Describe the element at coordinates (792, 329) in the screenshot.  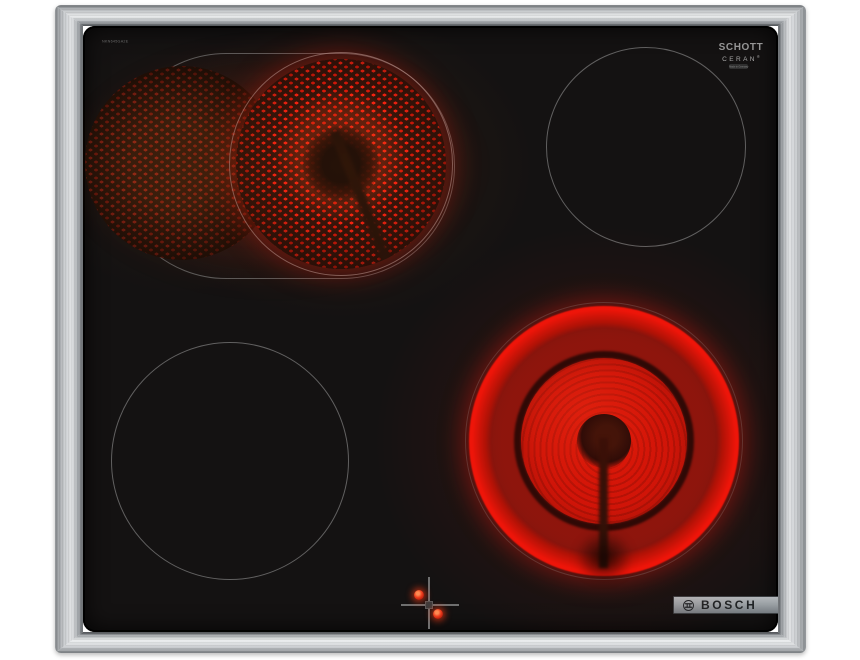
I see `frame-edge-right` at that location.